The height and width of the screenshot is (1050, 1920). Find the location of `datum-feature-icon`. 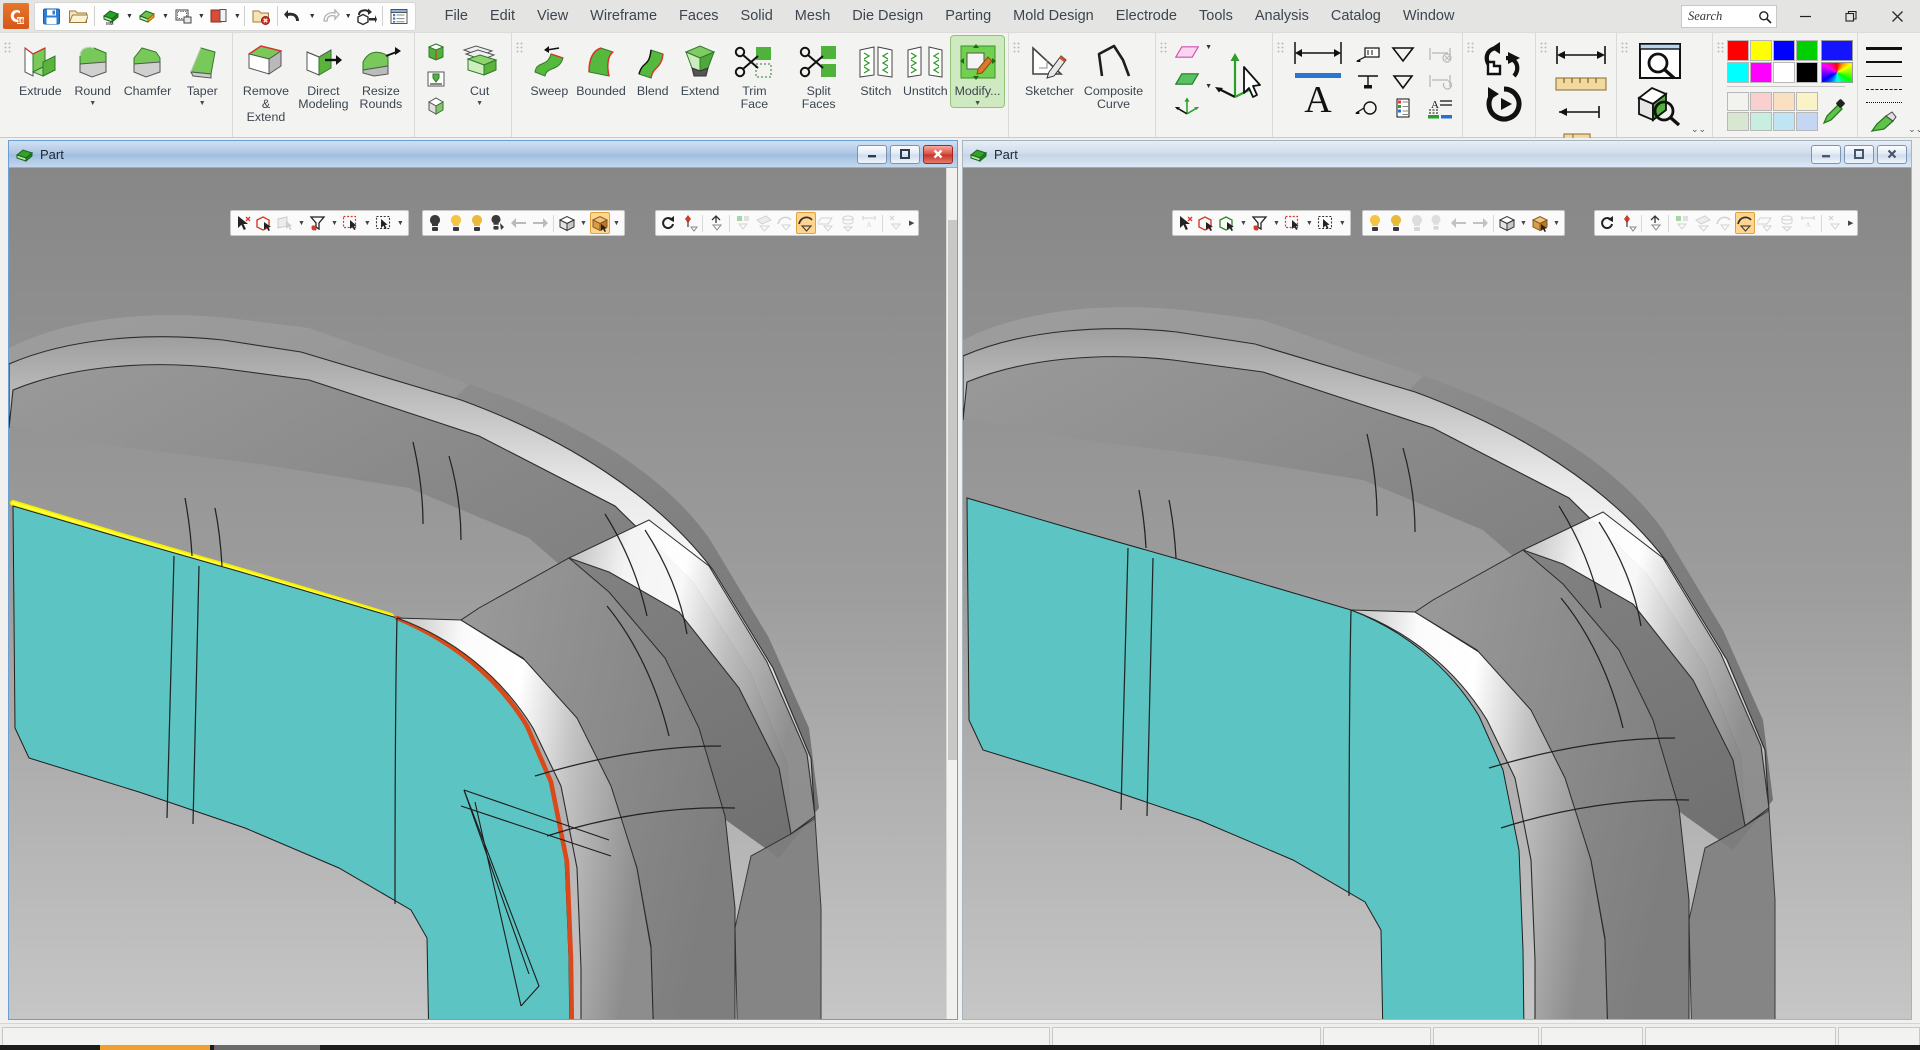

datum-feature-icon is located at coordinates (1368, 81).